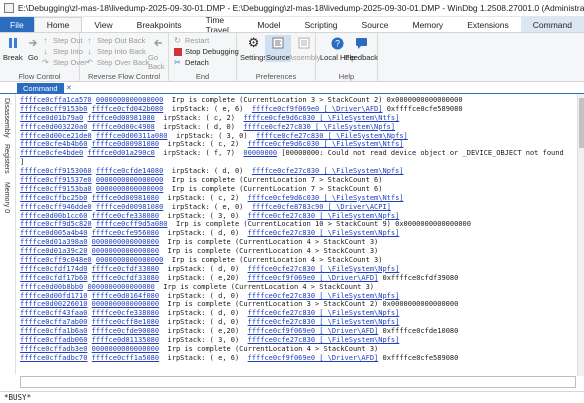  Describe the element at coordinates (298, 382) in the screenshot. I see `command-input` at that location.